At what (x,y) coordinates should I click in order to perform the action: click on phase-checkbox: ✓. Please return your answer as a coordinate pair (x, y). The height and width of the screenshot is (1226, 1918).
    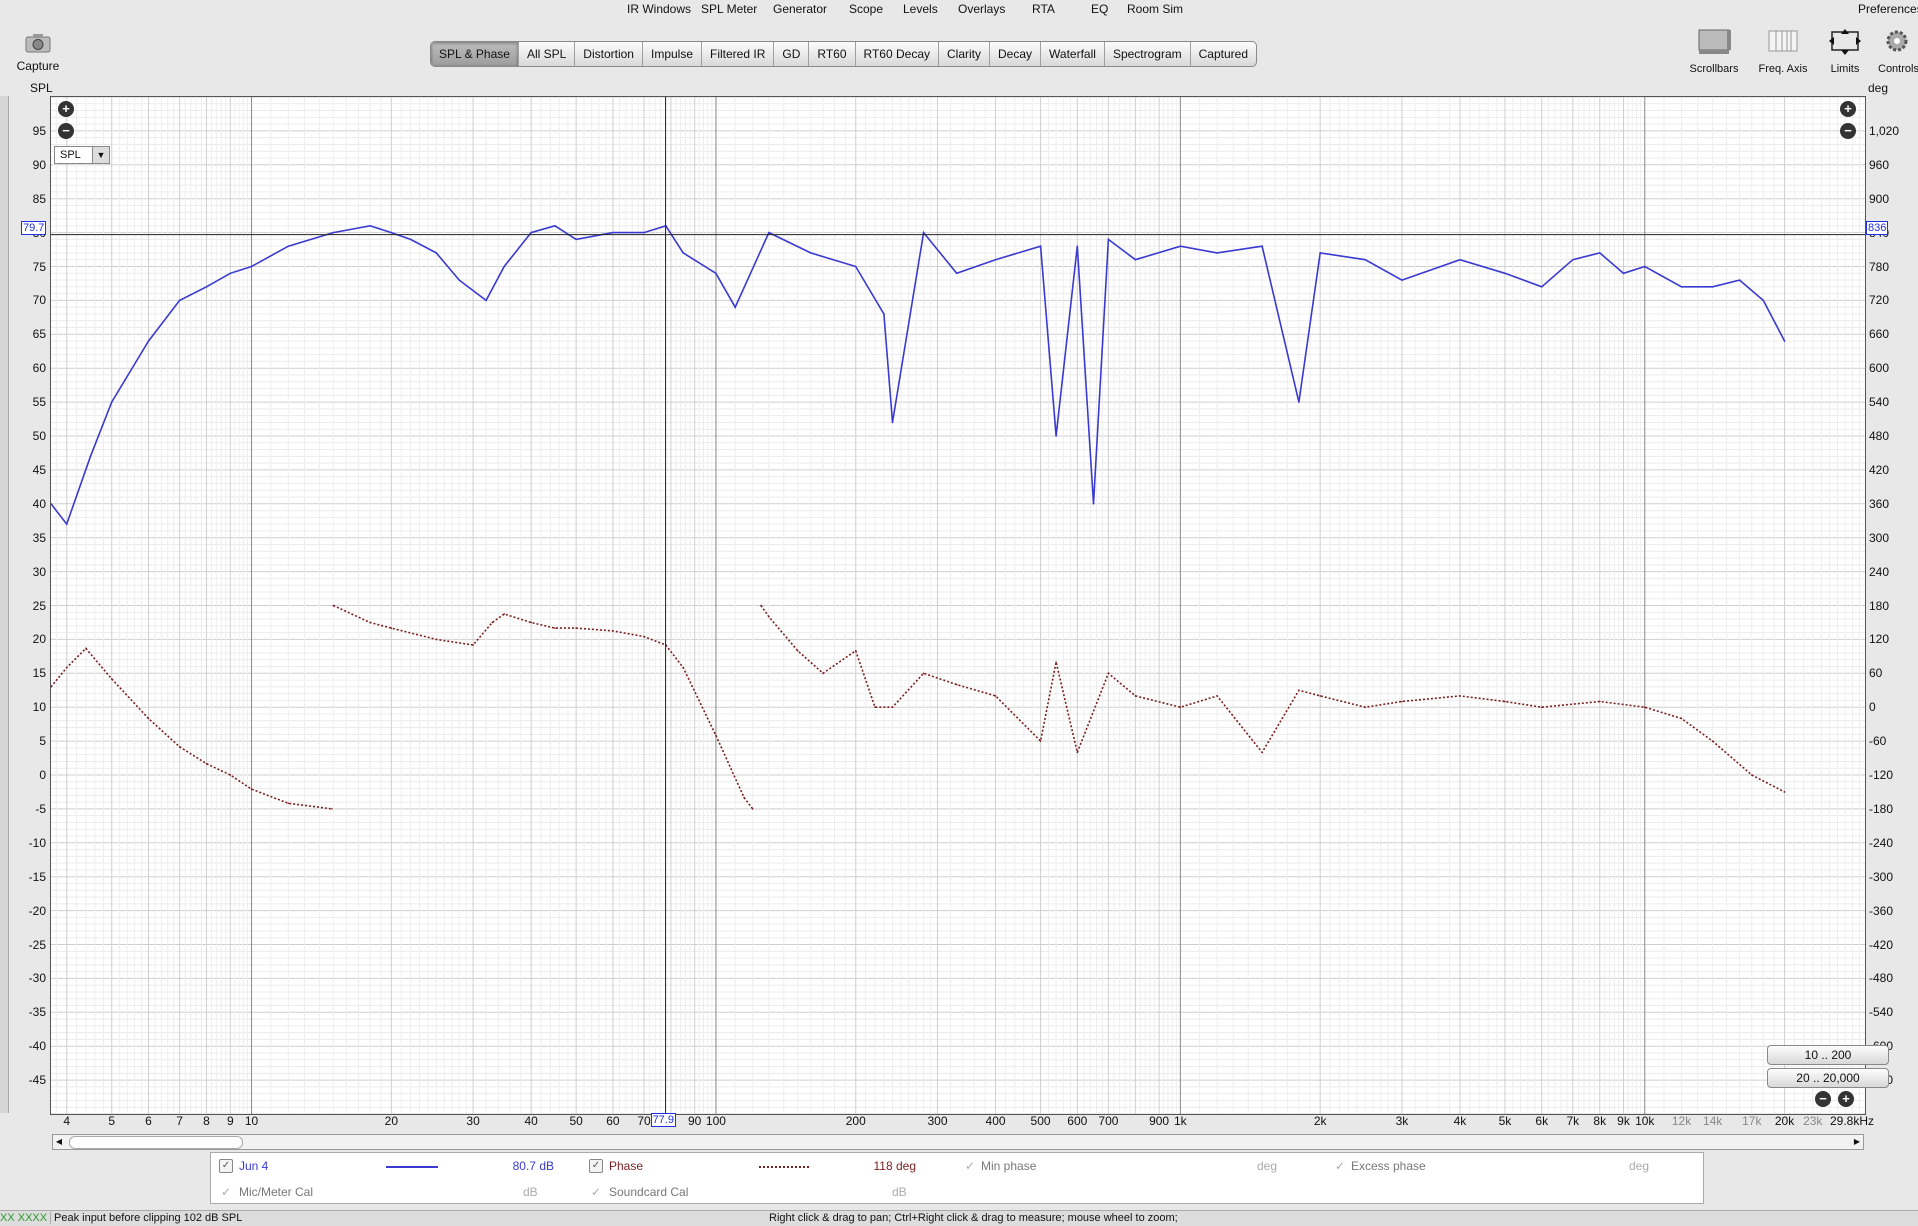
    Looking at the image, I should click on (596, 1166).